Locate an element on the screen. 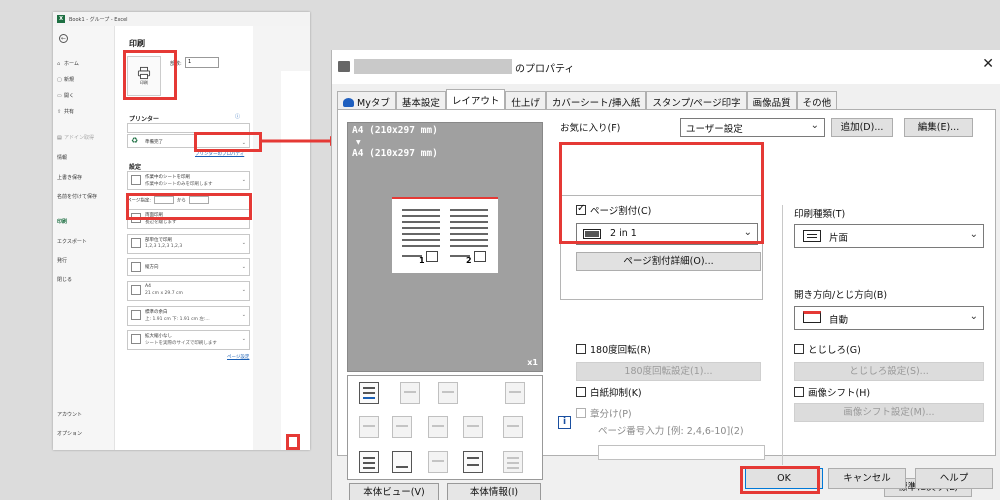 The image size is (1000, 500). page-combine-checkbox is located at coordinates (581, 209).